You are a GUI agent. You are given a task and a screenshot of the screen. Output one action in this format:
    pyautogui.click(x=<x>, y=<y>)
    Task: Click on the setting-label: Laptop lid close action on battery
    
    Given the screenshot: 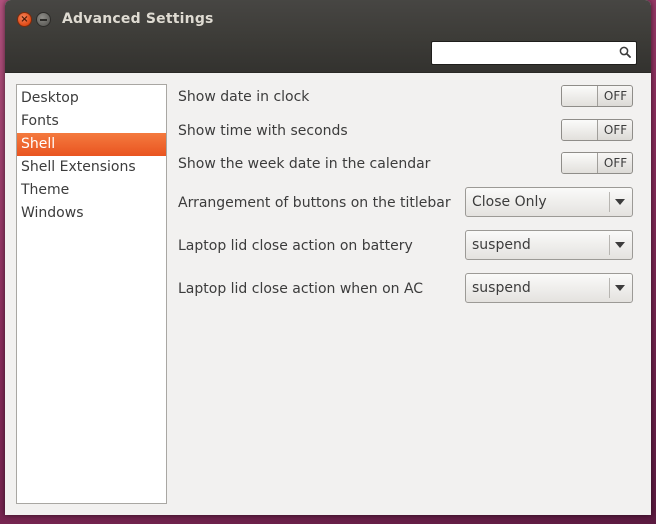 What is the action you would take?
    pyautogui.click(x=295, y=246)
    